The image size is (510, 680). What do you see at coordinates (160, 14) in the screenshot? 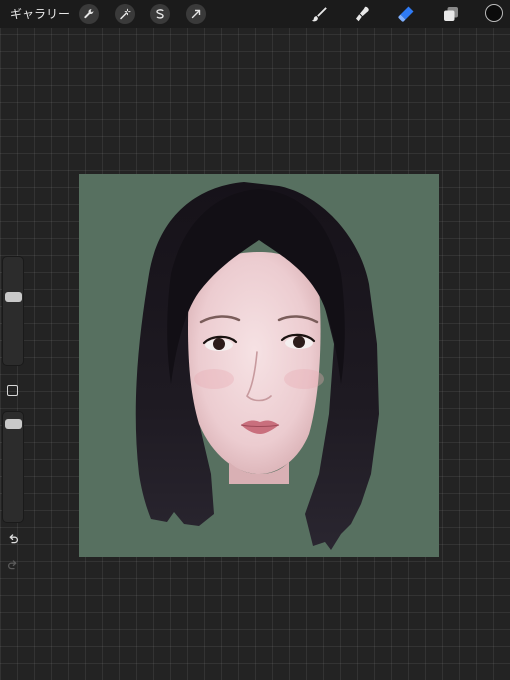
I see `selection-icon` at bounding box center [160, 14].